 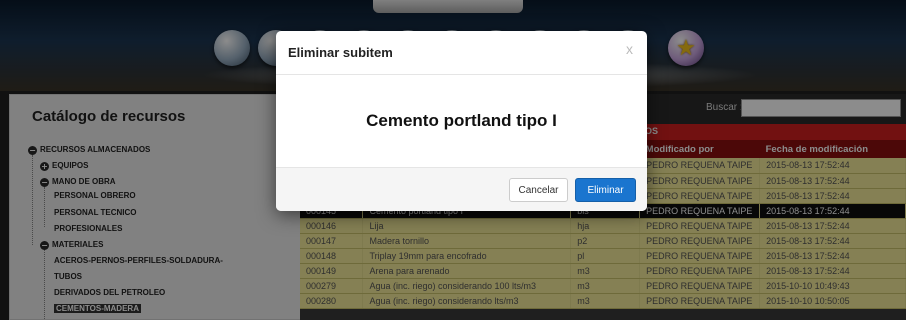 What do you see at coordinates (461, 53) in the screenshot?
I see `dialog-header: Eliminar subitem x` at bounding box center [461, 53].